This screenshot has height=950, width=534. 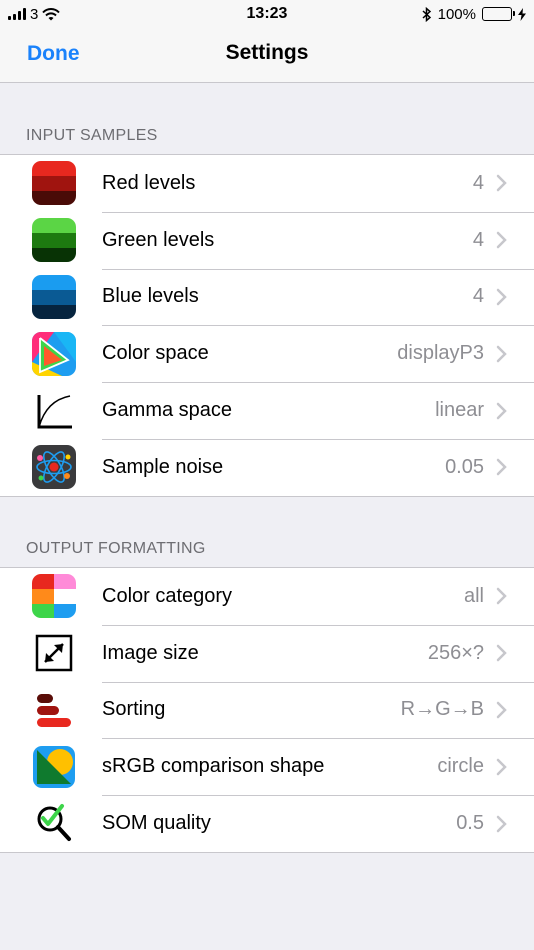 I want to click on row-label: Image size, so click(x=150, y=652).